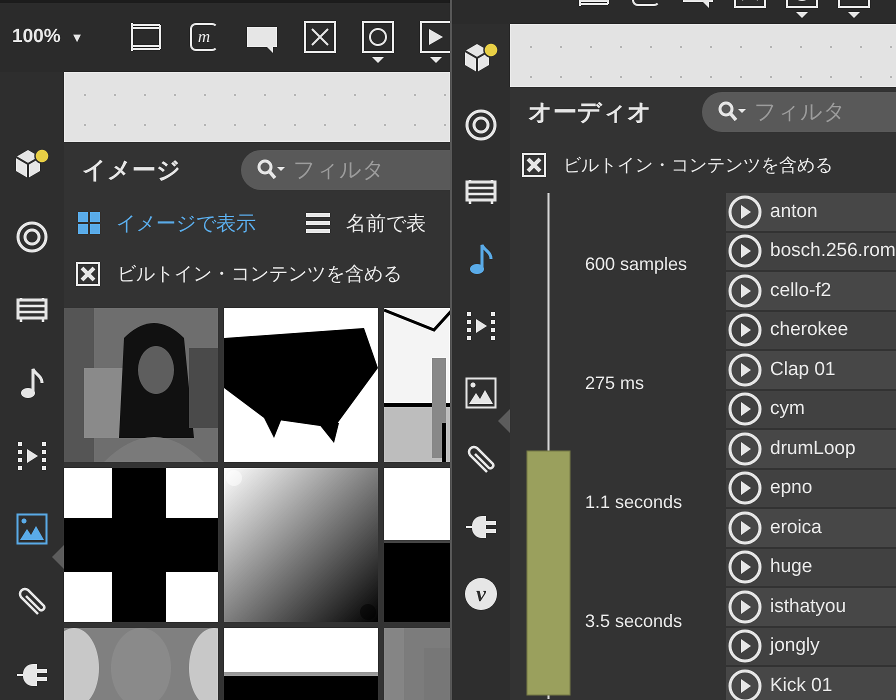  What do you see at coordinates (811, 527) in the screenshot?
I see `audio-file-item: eroica` at bounding box center [811, 527].